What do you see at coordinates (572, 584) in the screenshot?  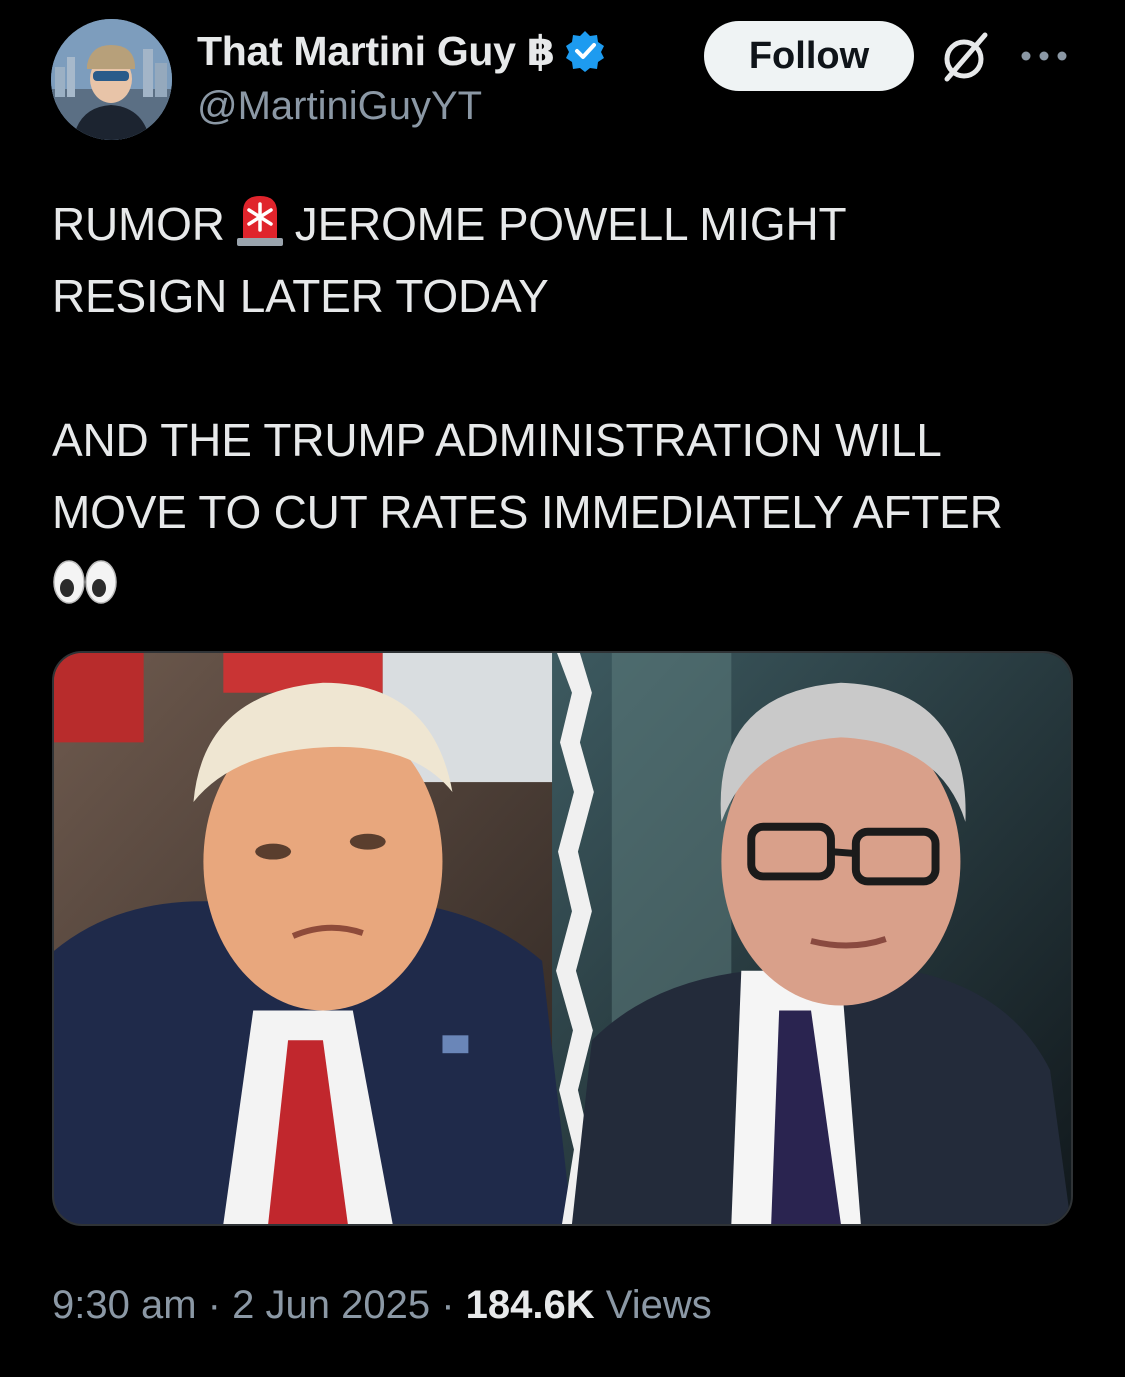 I see `tweet-line` at bounding box center [572, 584].